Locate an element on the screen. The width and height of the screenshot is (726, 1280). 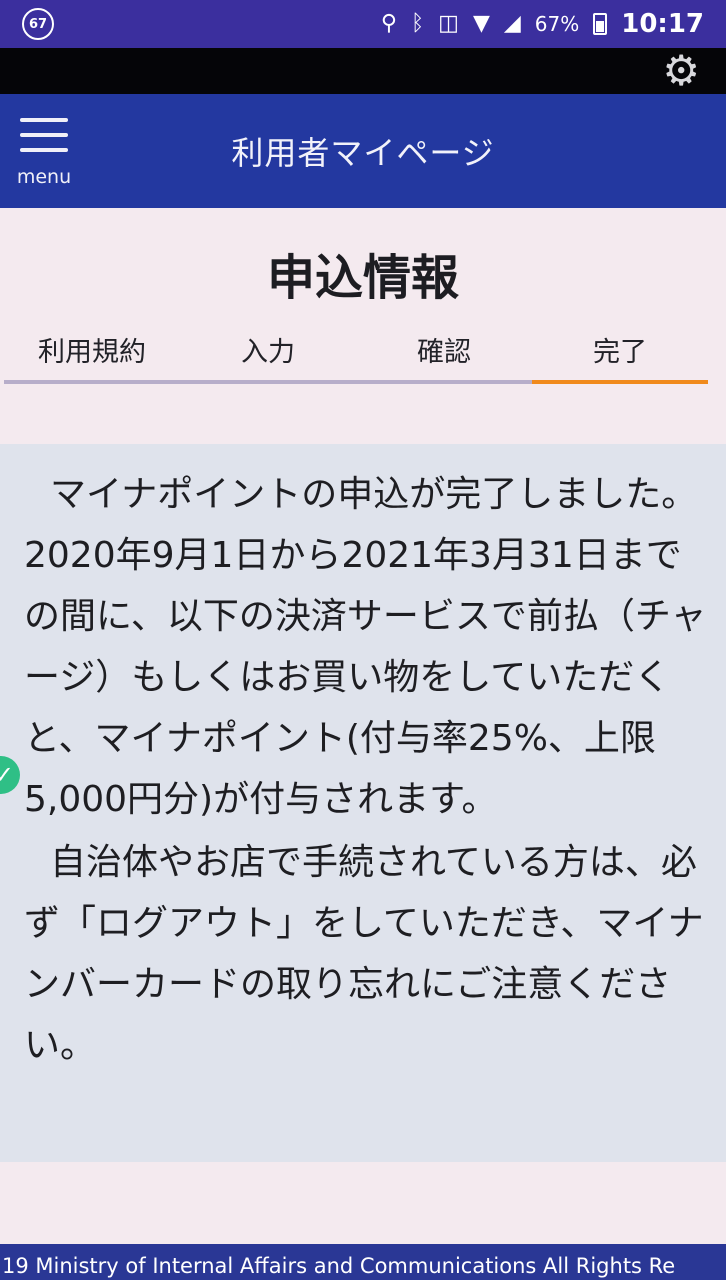
battery-icon is located at coordinates (600, 24).